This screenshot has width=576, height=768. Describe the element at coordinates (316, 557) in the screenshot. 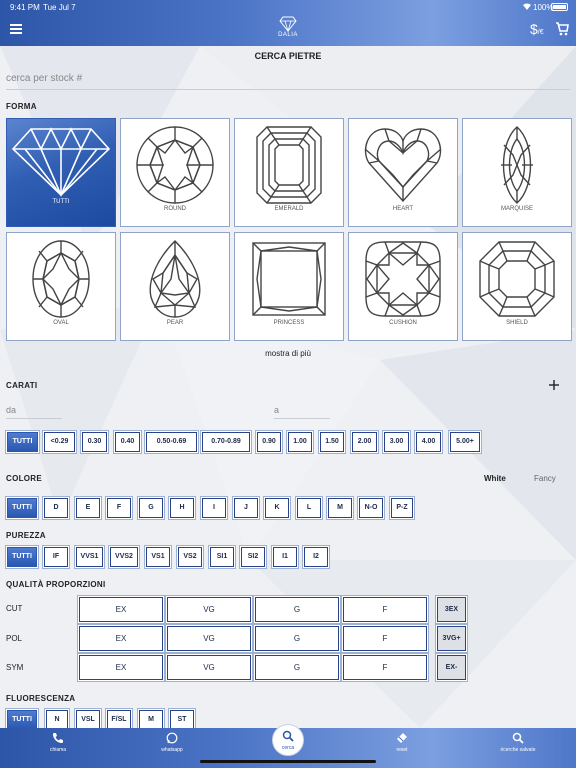

I see `clarity-chip: I2` at that location.